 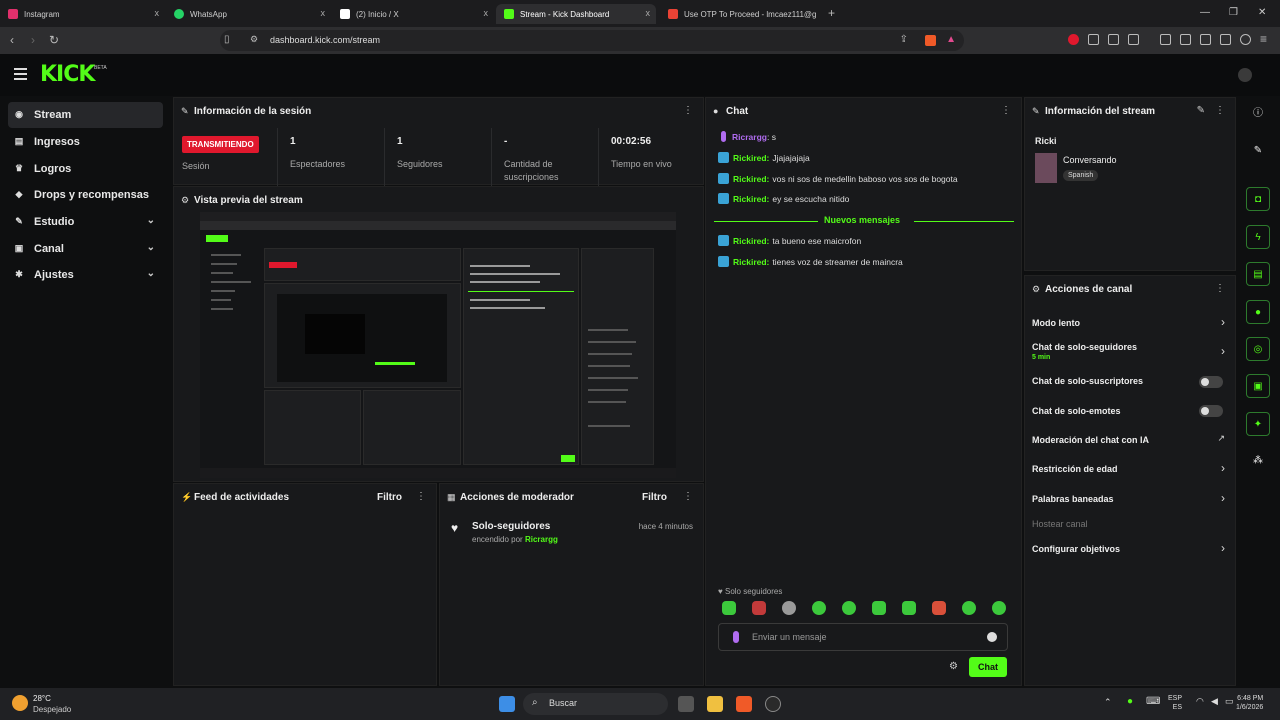 What do you see at coordinates (1185, 39) in the screenshot?
I see `sidebar-toggle-icon` at bounding box center [1185, 39].